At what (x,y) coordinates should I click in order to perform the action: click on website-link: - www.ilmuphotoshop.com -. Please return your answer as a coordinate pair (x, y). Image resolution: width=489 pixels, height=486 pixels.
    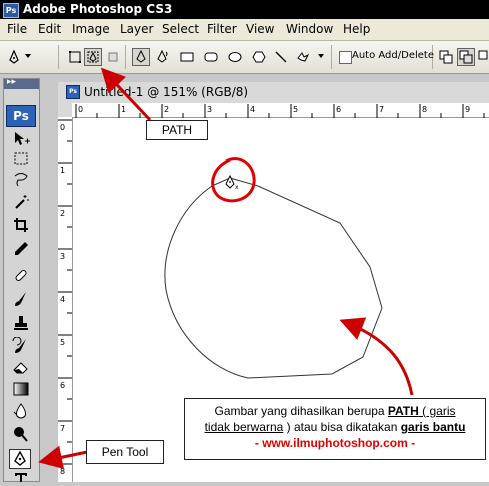
    Looking at the image, I should click on (335, 443).